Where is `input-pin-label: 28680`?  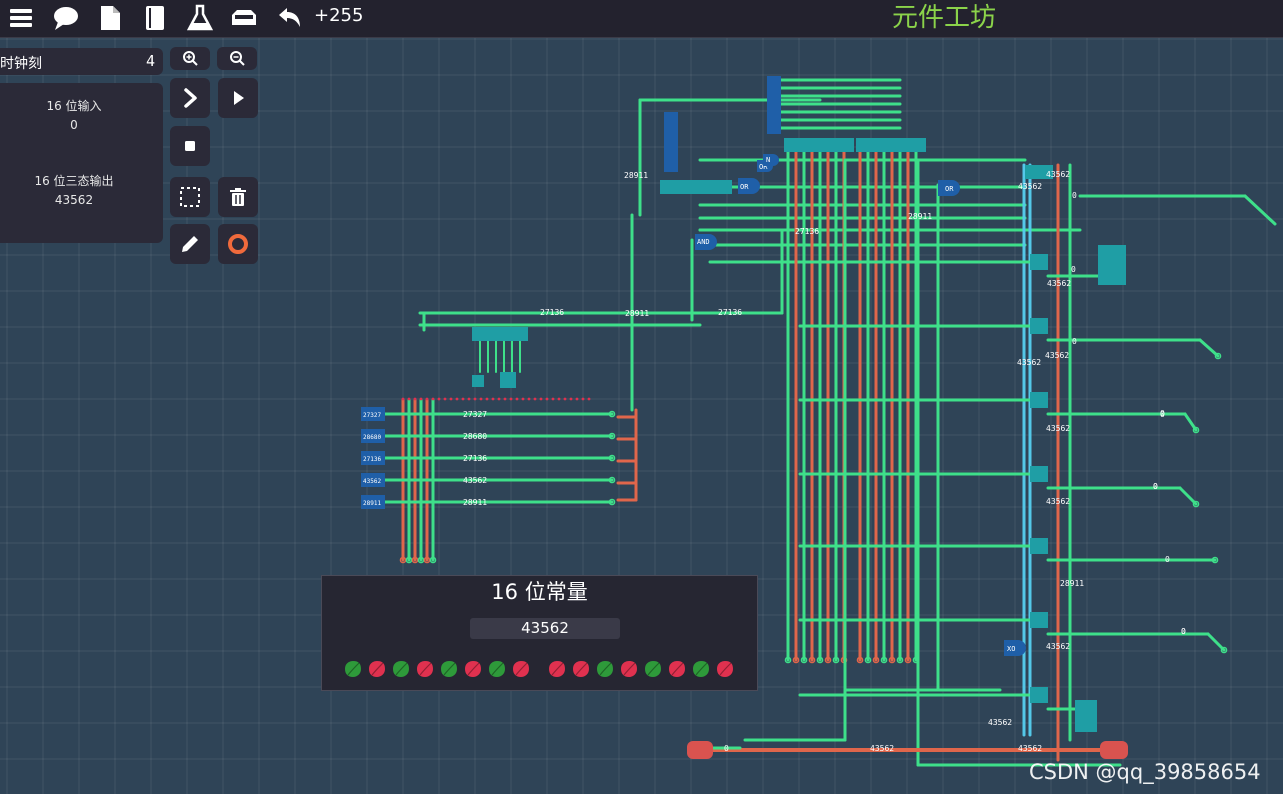
input-pin-label: 28680 is located at coordinates (372, 437).